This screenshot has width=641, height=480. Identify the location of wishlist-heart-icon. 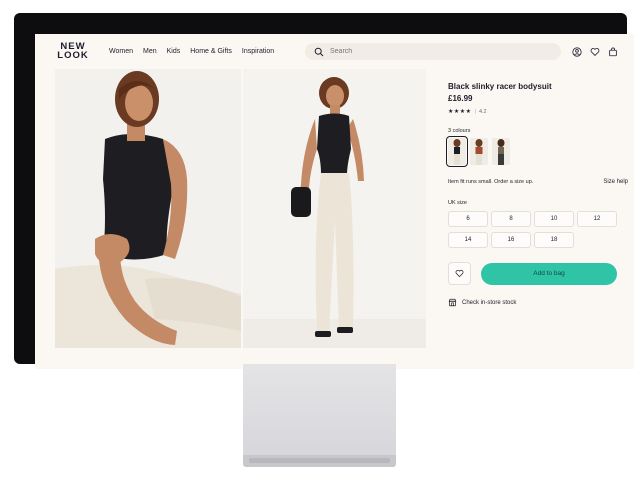
(594, 51).